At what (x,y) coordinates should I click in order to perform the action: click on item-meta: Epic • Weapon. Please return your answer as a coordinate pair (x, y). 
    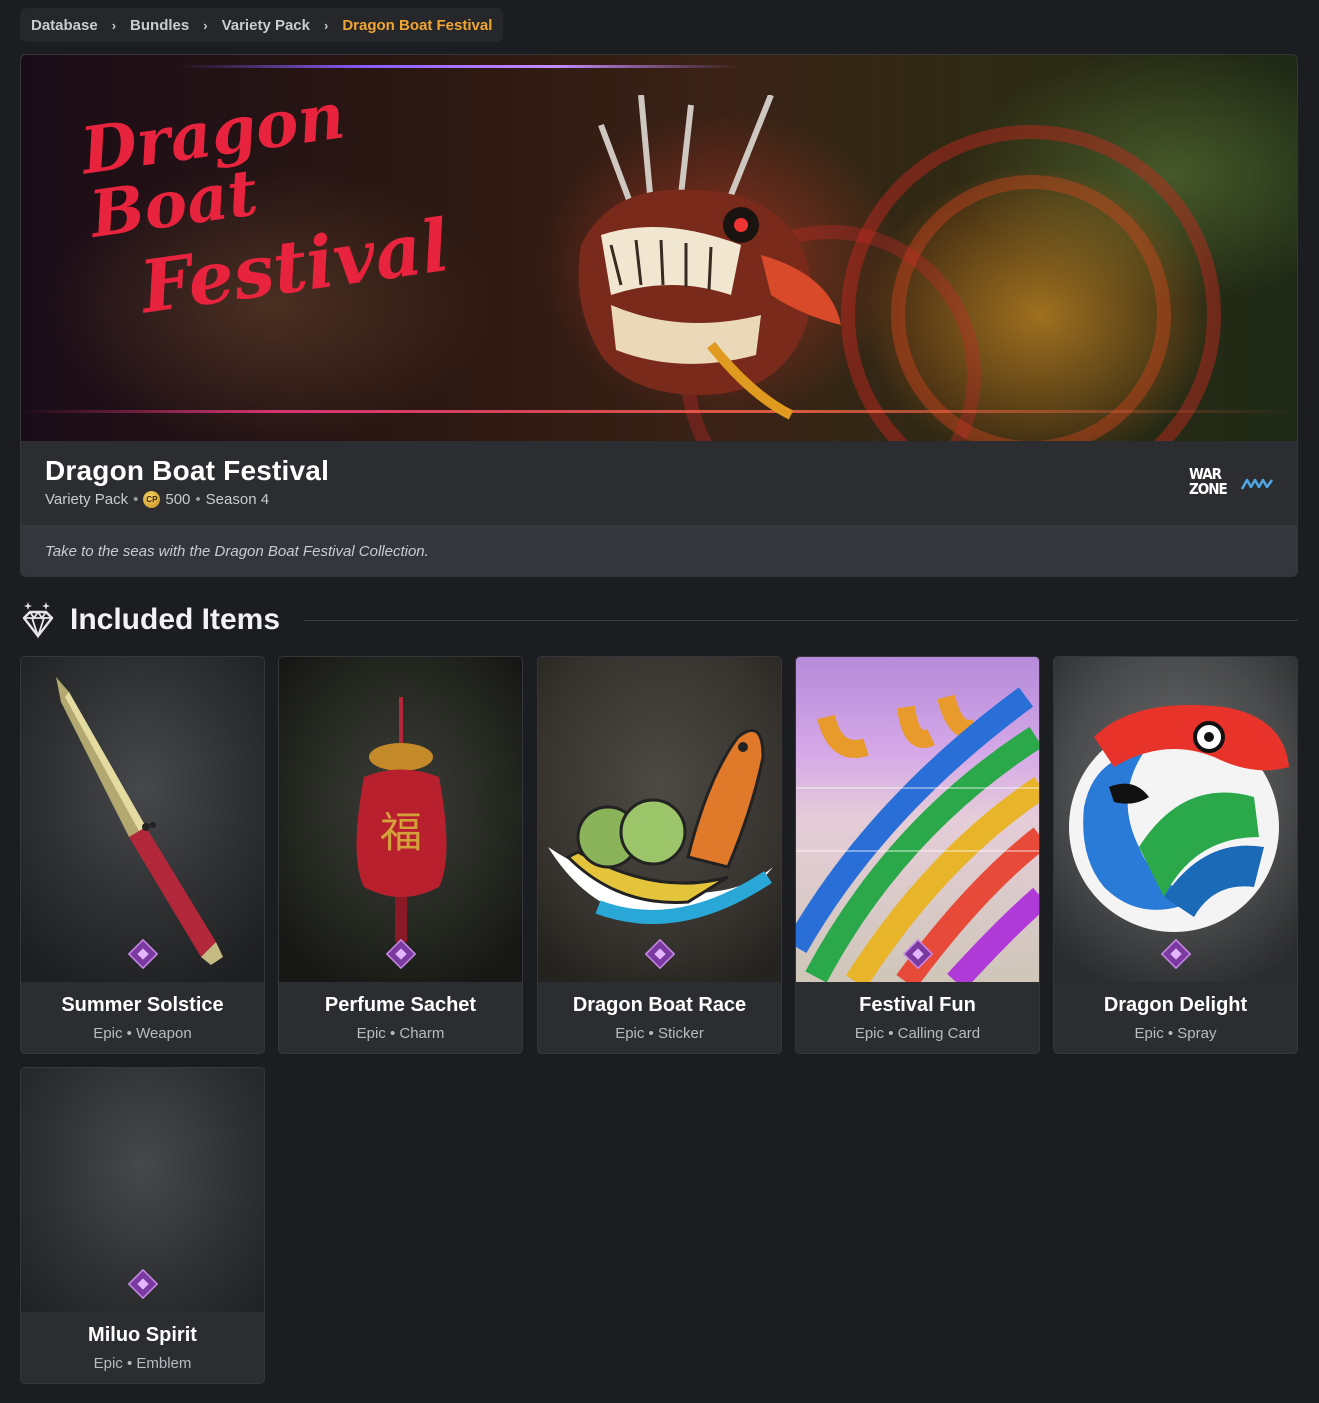
    Looking at the image, I should click on (142, 1033).